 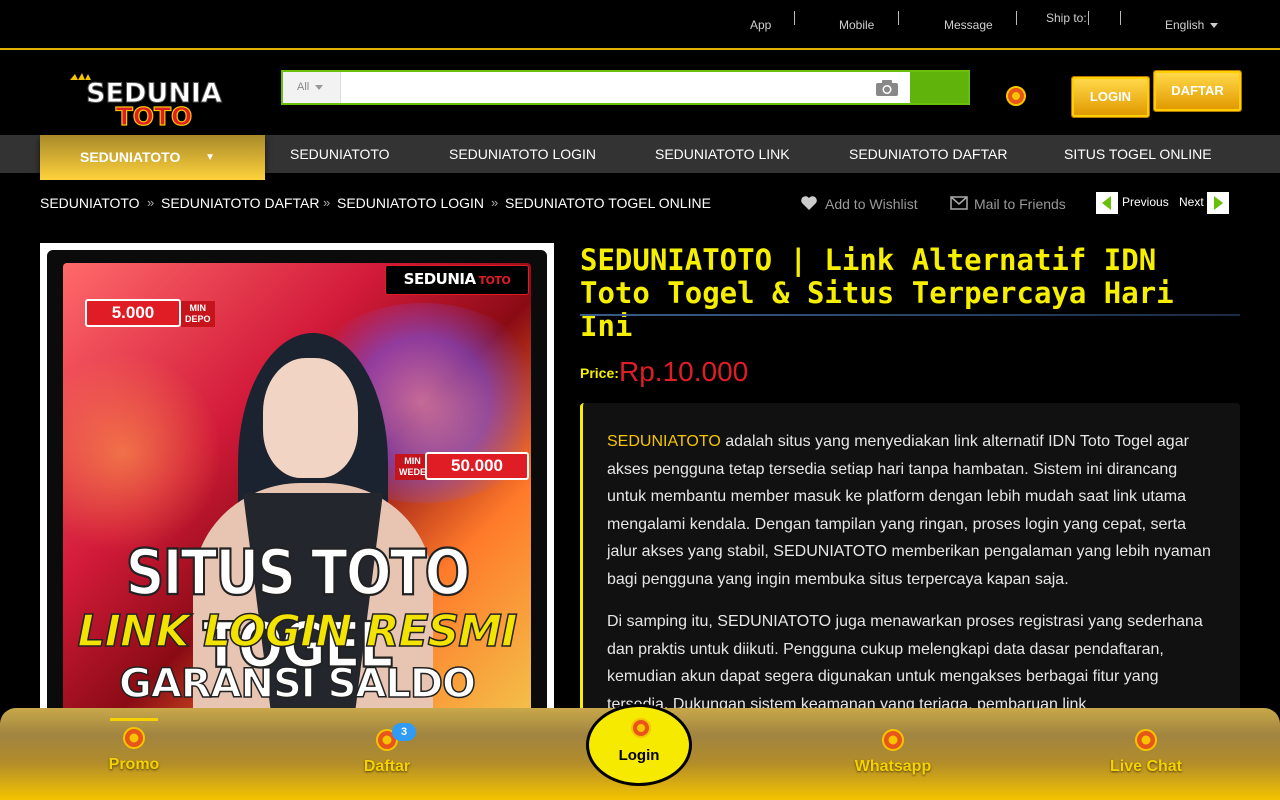 I want to click on mail-icon, so click(x=959, y=203).